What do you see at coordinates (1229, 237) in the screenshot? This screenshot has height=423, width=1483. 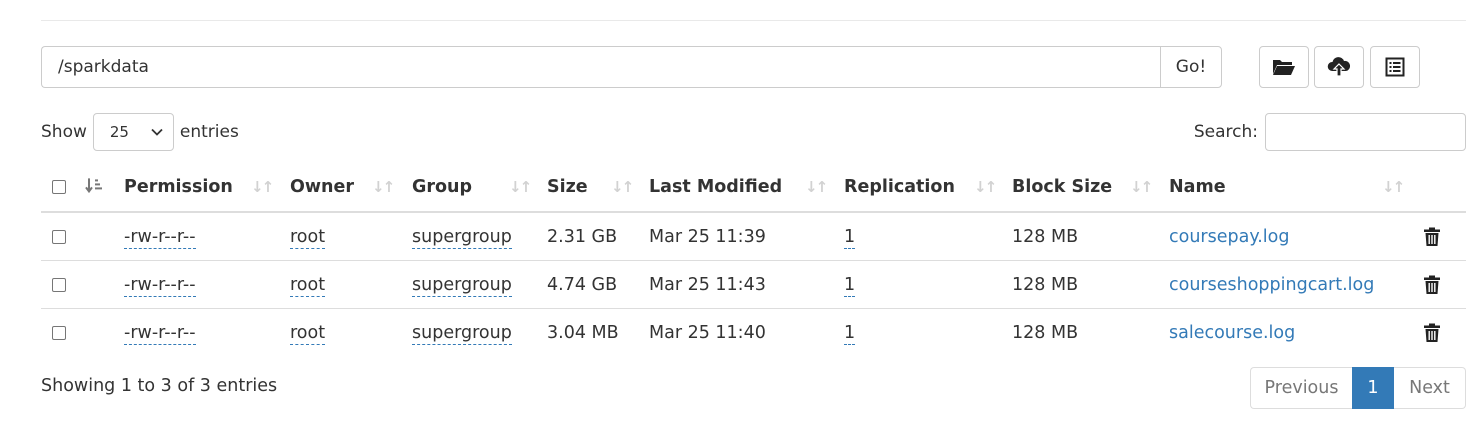 I see `file-name-link: coursepay.log` at bounding box center [1229, 237].